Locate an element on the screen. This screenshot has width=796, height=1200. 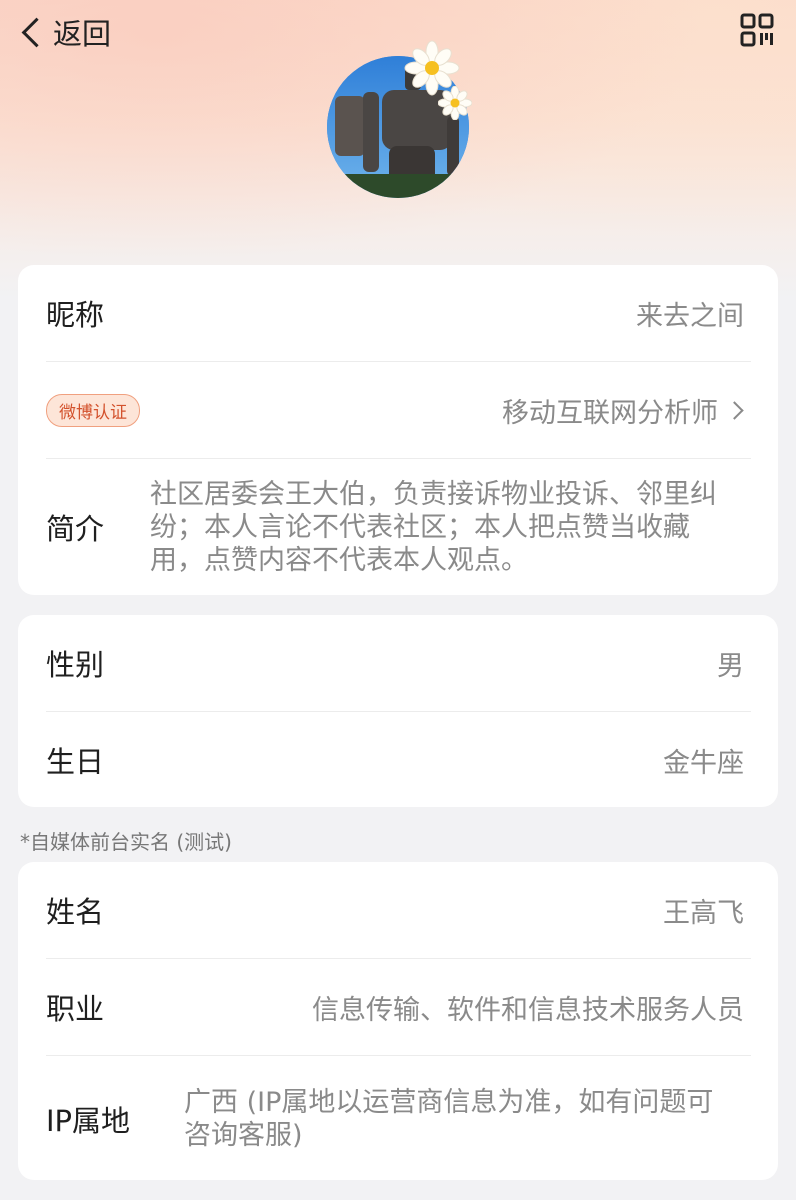
occupation-row: 职业 信息传输、软件和信息技术服务人员 is located at coordinates (398, 1006).